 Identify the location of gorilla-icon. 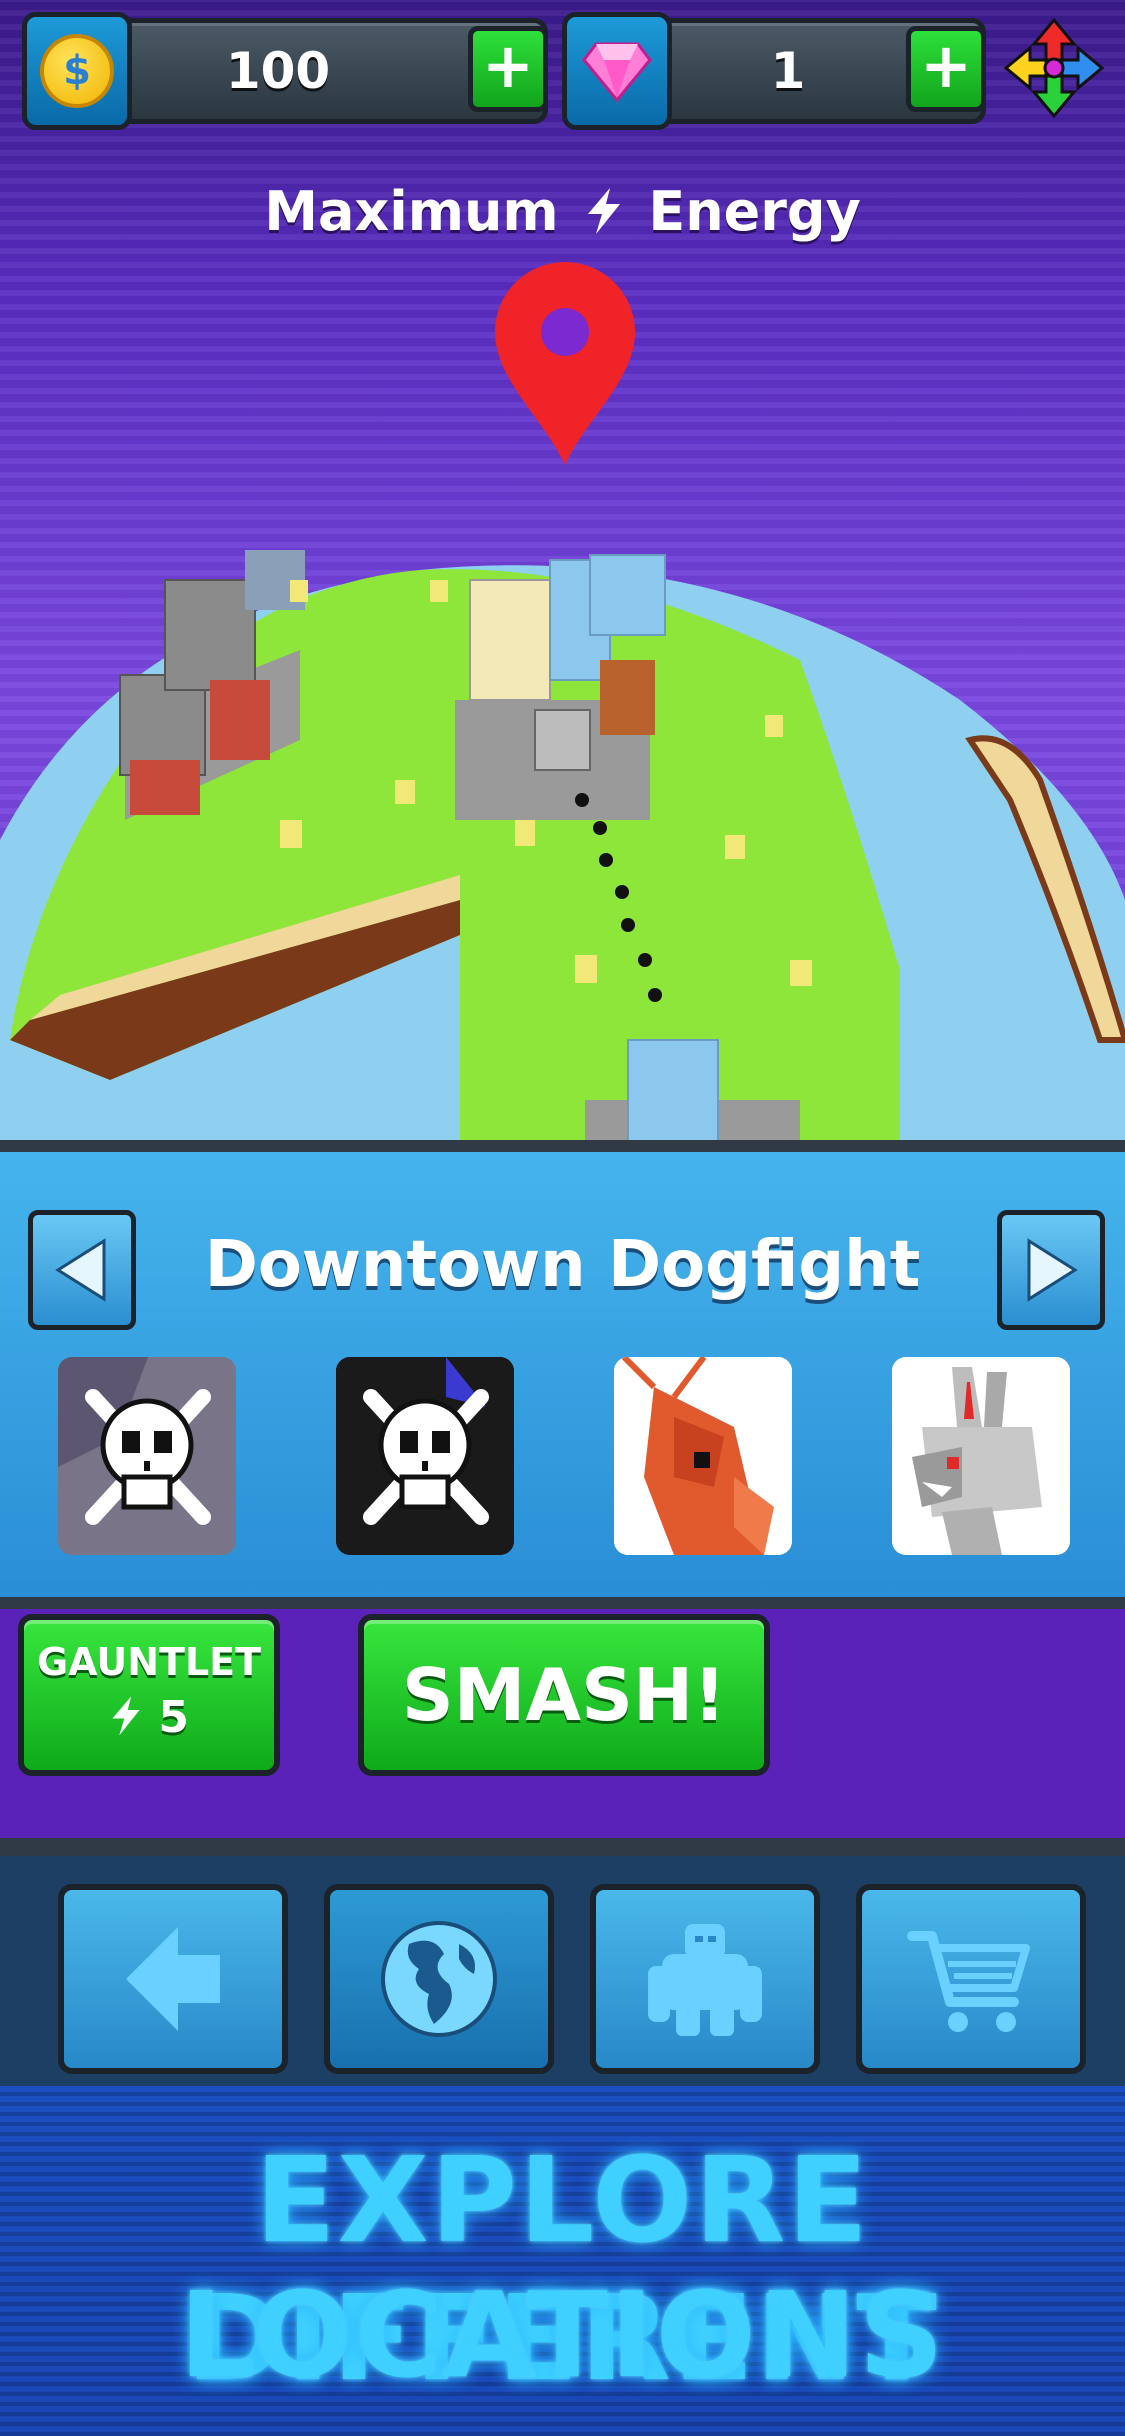
(705, 1980).